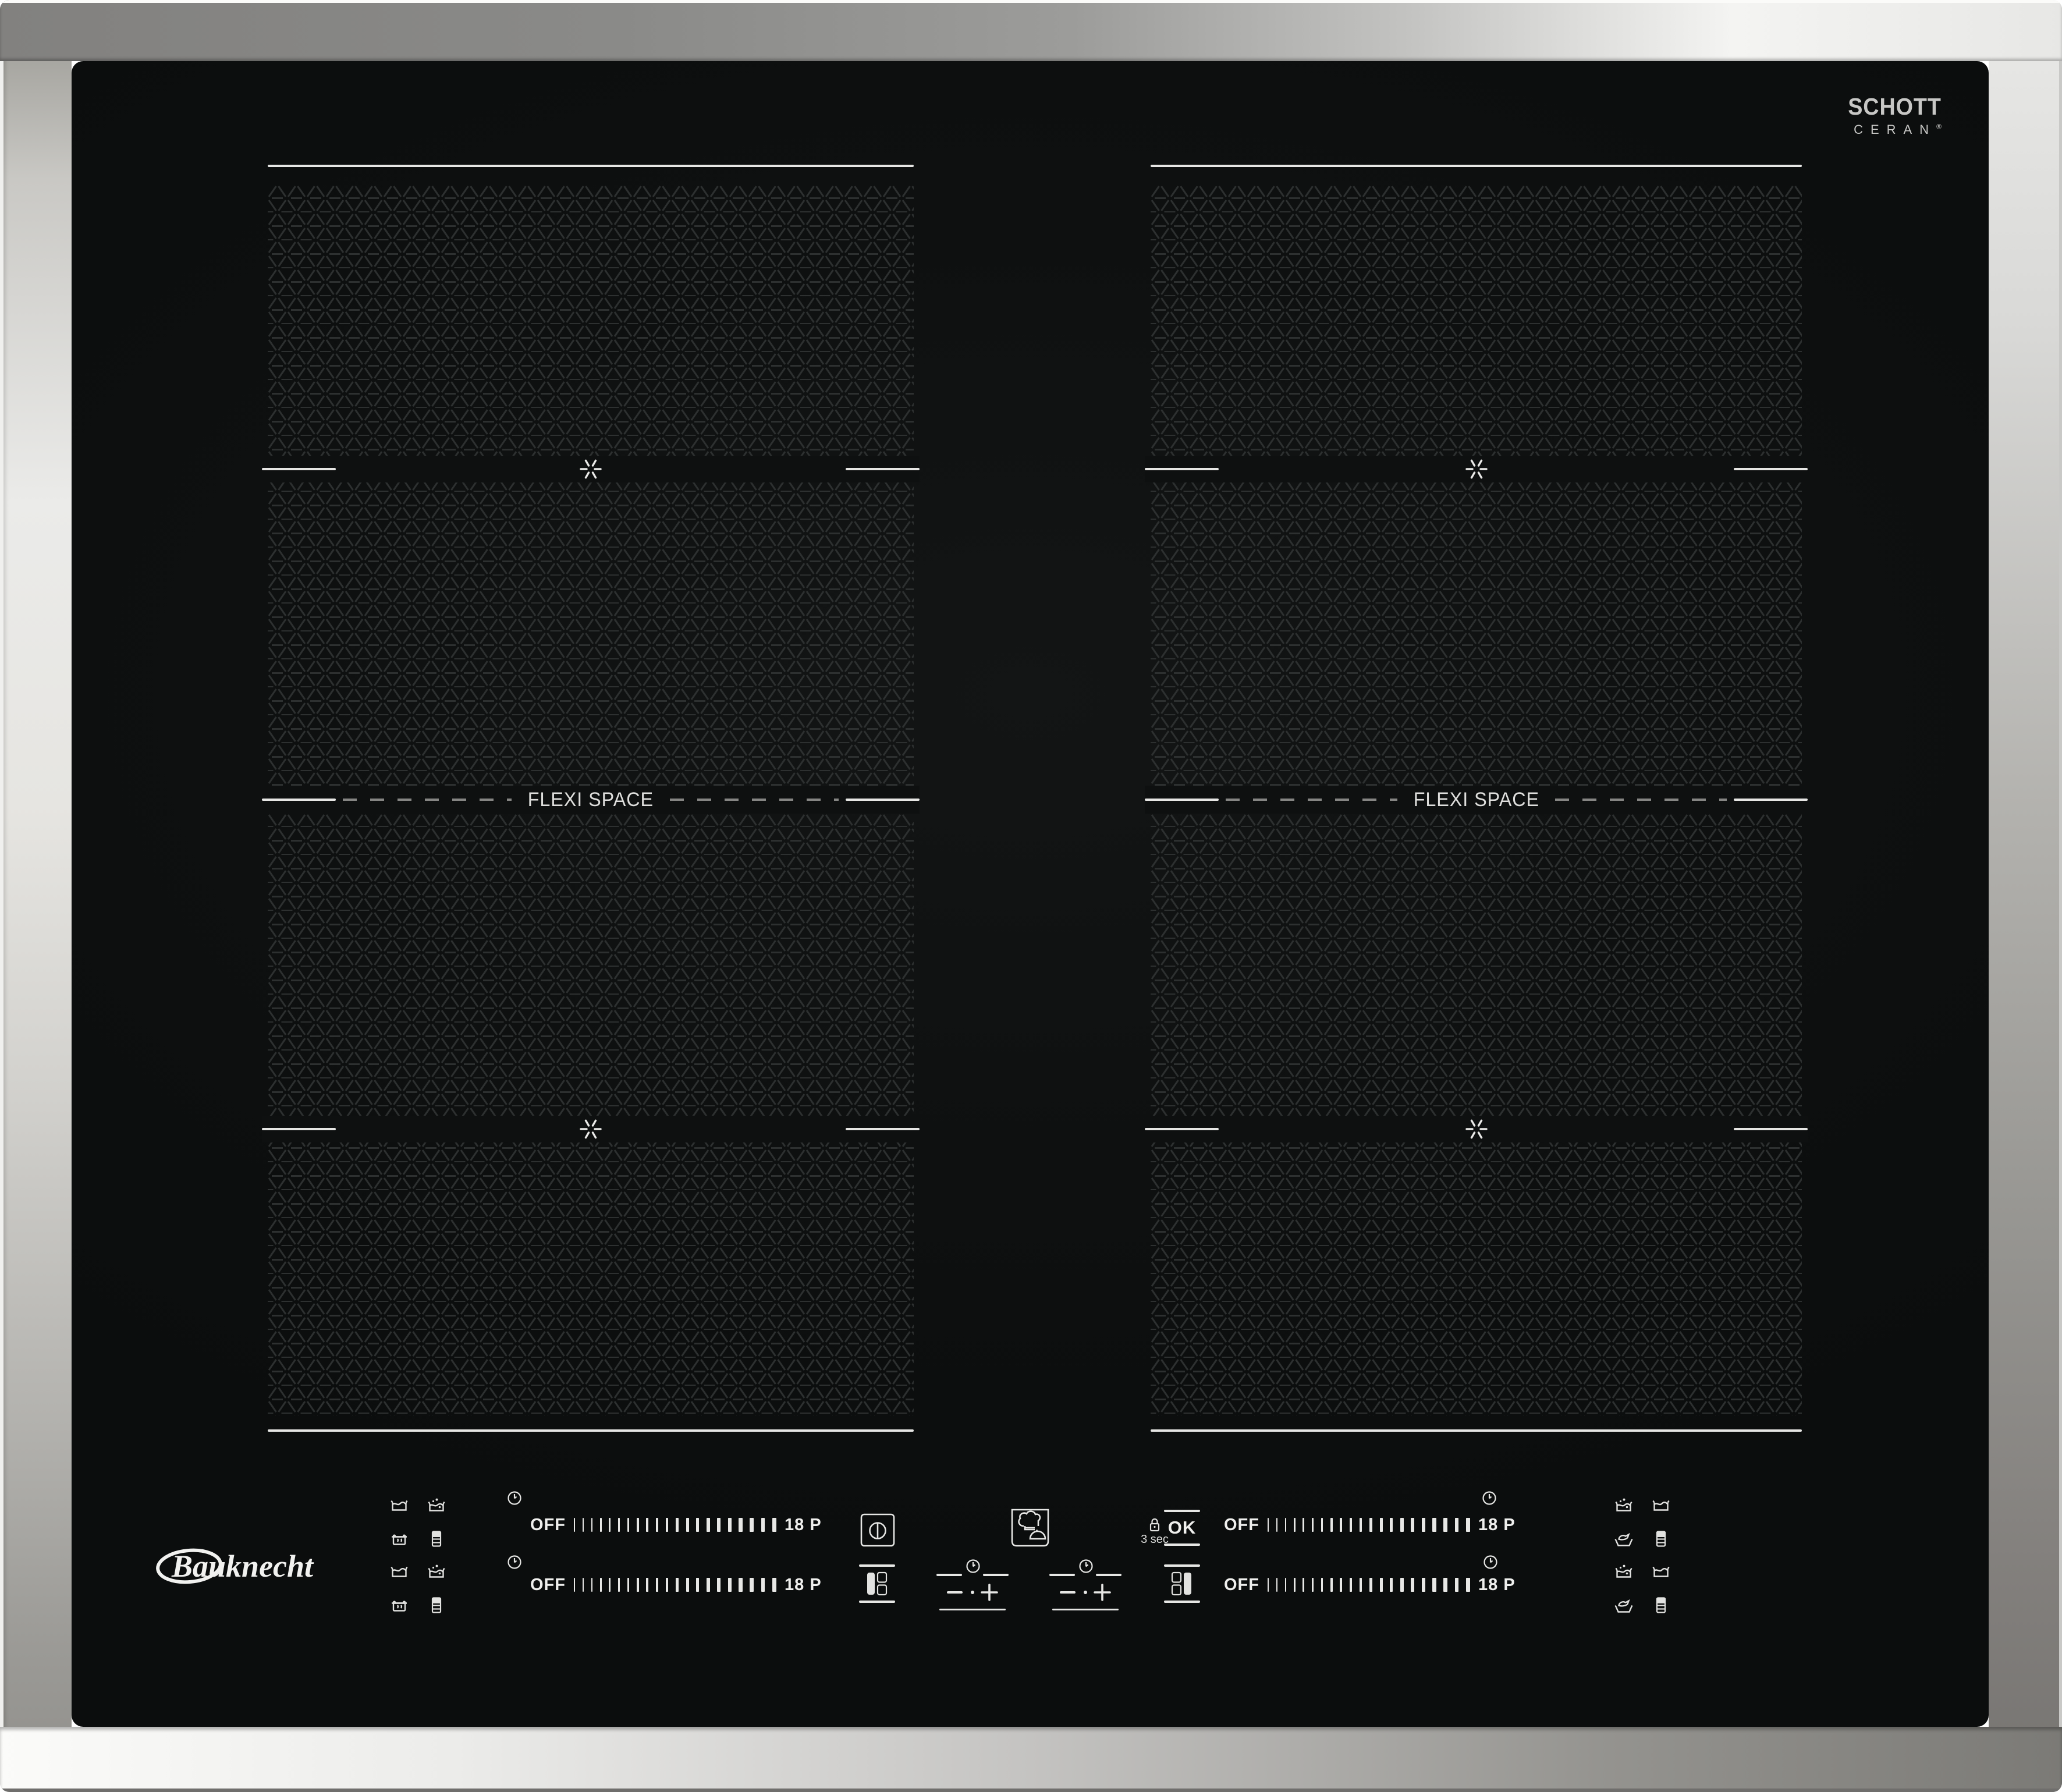 The image size is (2062, 1792). I want to click on zone-left-bottom-line, so click(591, 1430).